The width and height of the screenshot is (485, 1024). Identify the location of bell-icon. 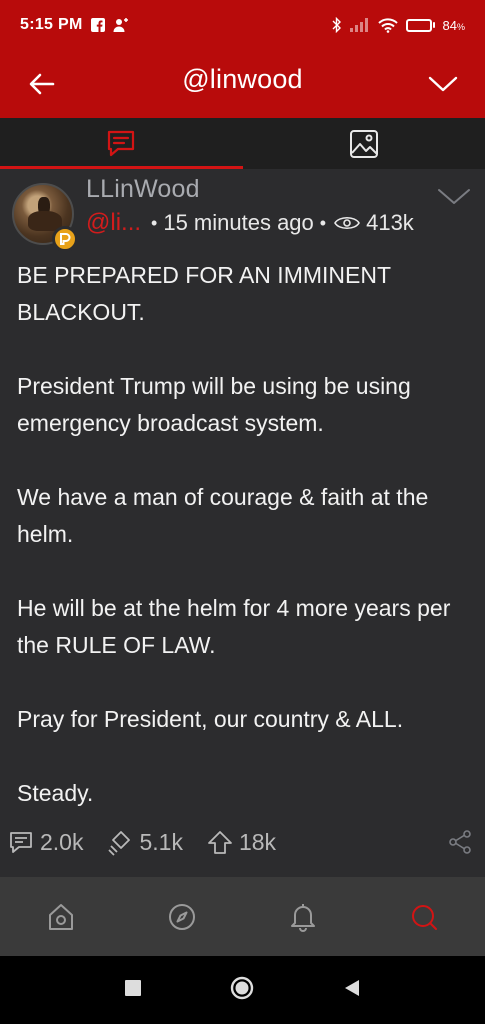
(303, 917).